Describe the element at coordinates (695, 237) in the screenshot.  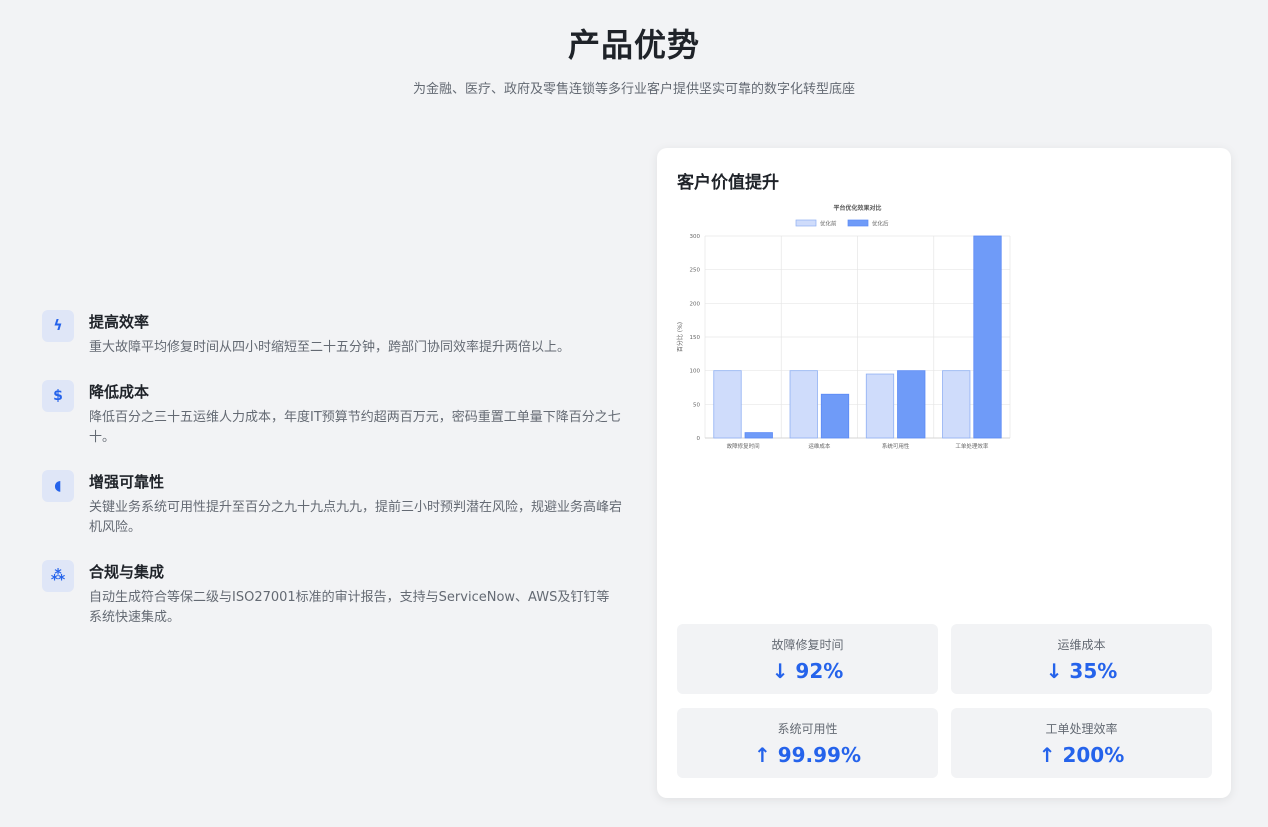
I see `y-tick-label-6: 300` at that location.